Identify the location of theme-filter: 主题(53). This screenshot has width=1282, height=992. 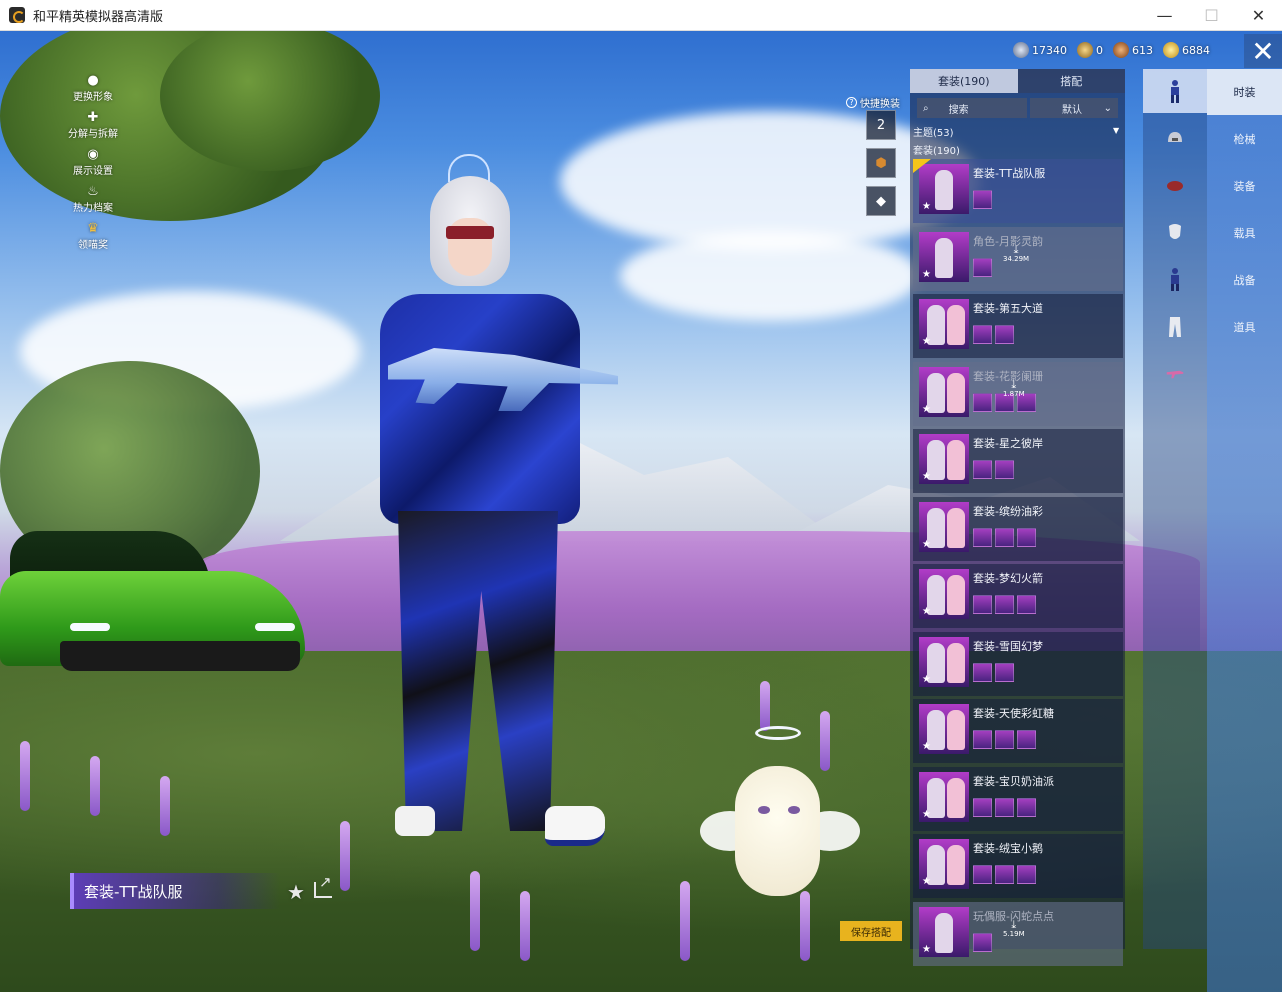
(933, 131).